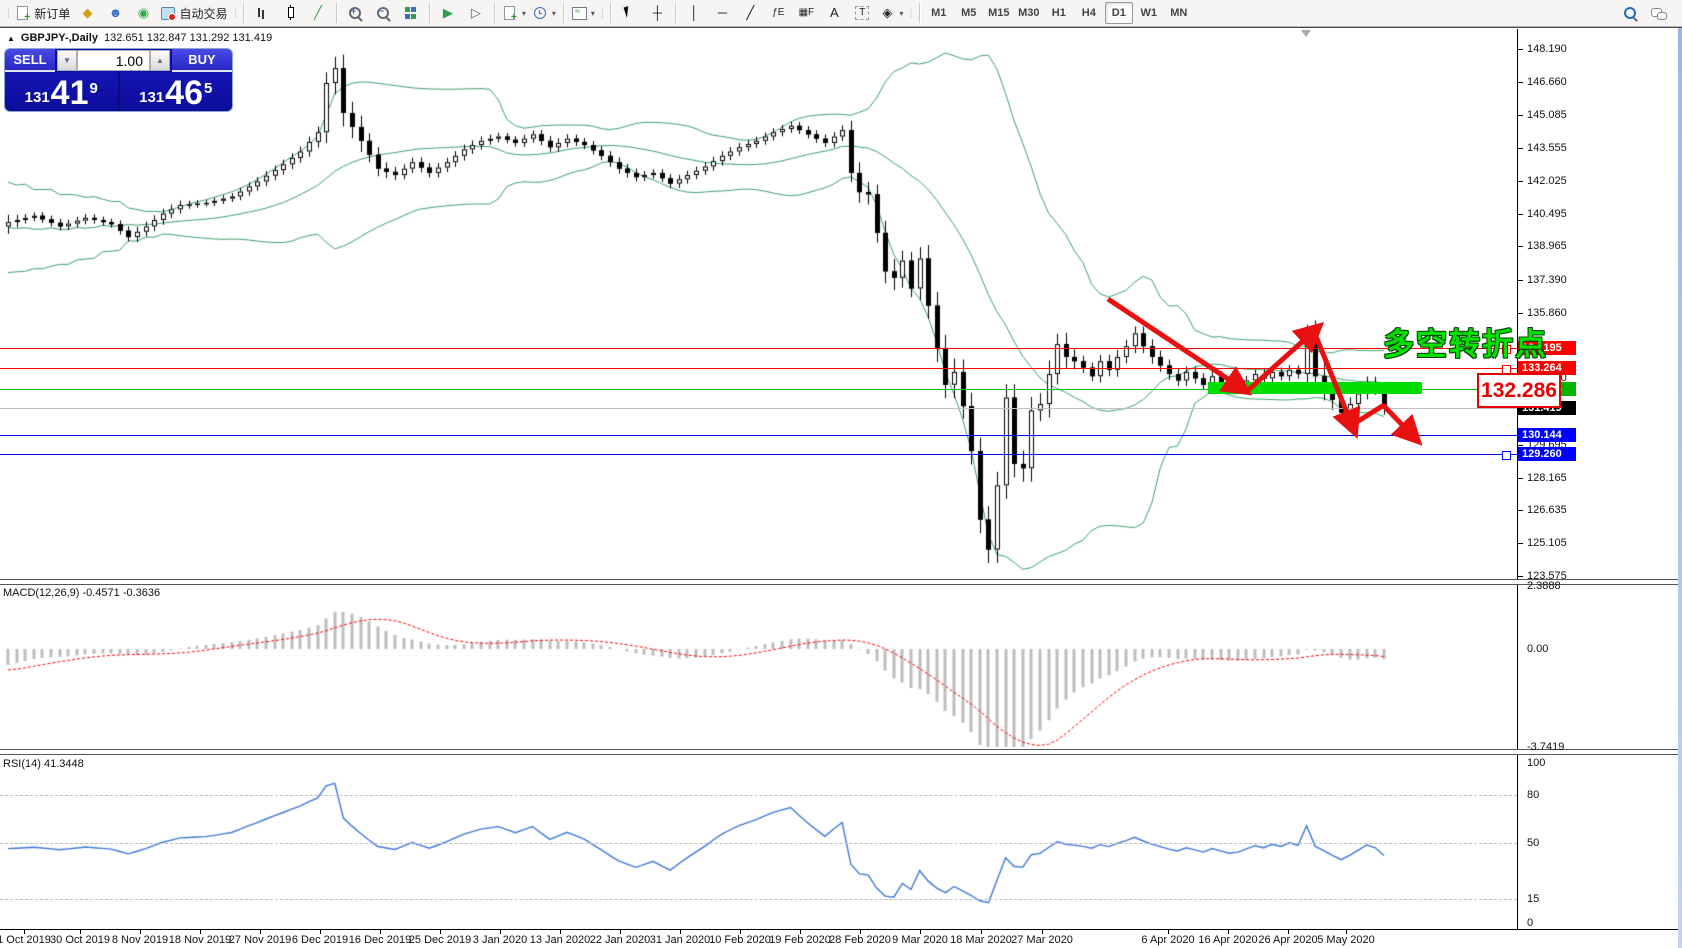 This screenshot has width=1682, height=948. Describe the element at coordinates (188, 38) in the screenshot. I see `symbol-ohlc-values: 132.651 132.847 131.292 131.419` at that location.